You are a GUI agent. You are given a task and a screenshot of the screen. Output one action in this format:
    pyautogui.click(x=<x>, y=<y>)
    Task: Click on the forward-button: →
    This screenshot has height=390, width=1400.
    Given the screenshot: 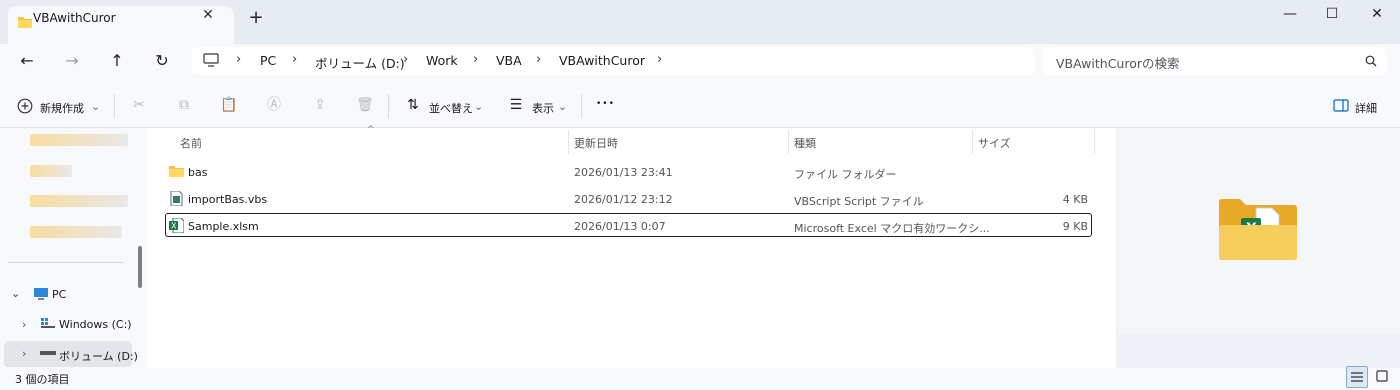 What is the action you would take?
    pyautogui.click(x=72, y=61)
    